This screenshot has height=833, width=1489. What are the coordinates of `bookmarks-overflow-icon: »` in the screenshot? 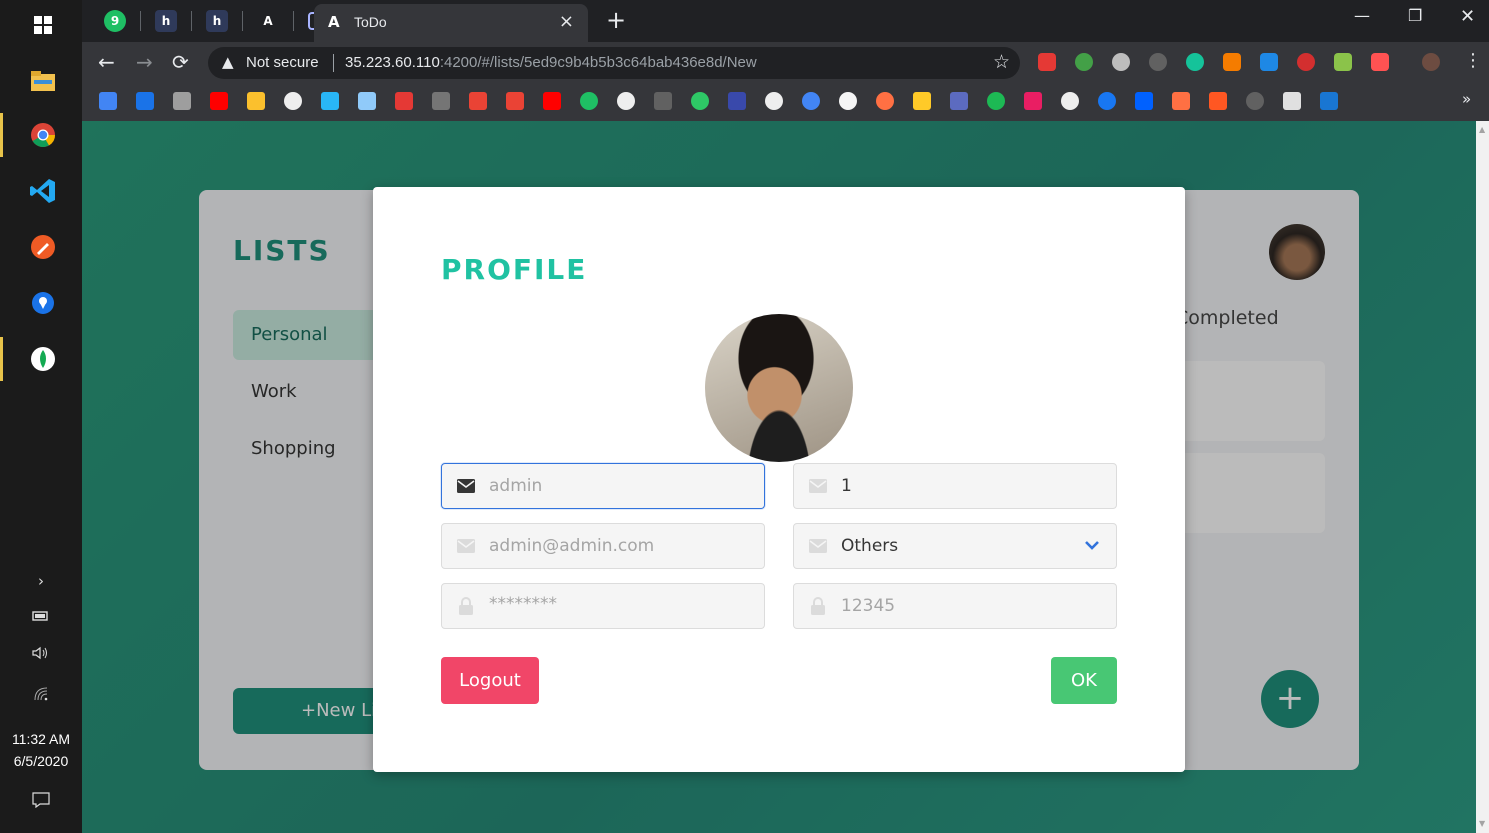 It's located at (1466, 99).